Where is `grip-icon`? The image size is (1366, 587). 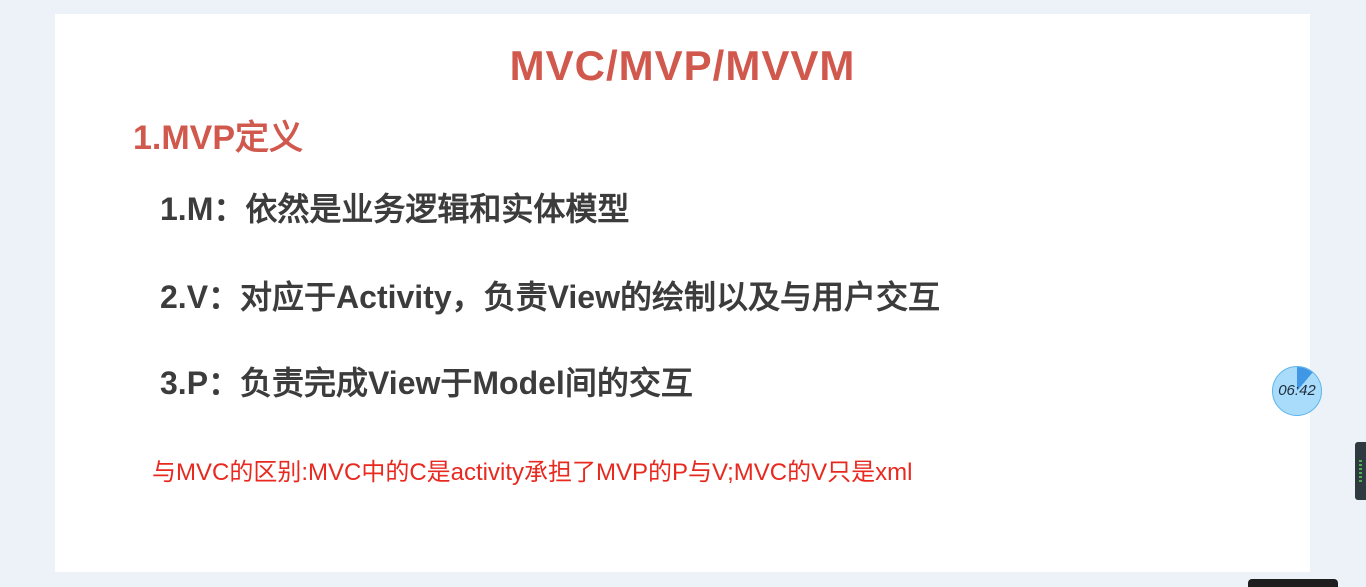 grip-icon is located at coordinates (1360, 471).